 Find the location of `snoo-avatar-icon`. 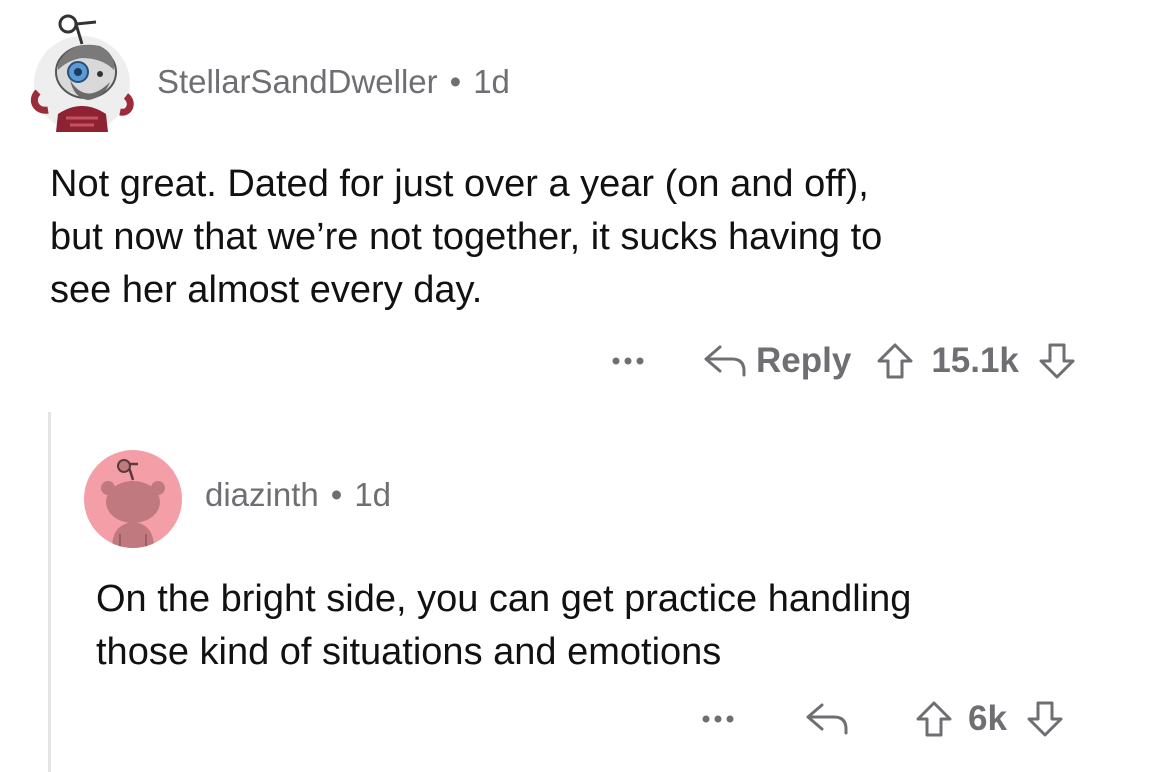

snoo-avatar-icon is located at coordinates (133, 503).